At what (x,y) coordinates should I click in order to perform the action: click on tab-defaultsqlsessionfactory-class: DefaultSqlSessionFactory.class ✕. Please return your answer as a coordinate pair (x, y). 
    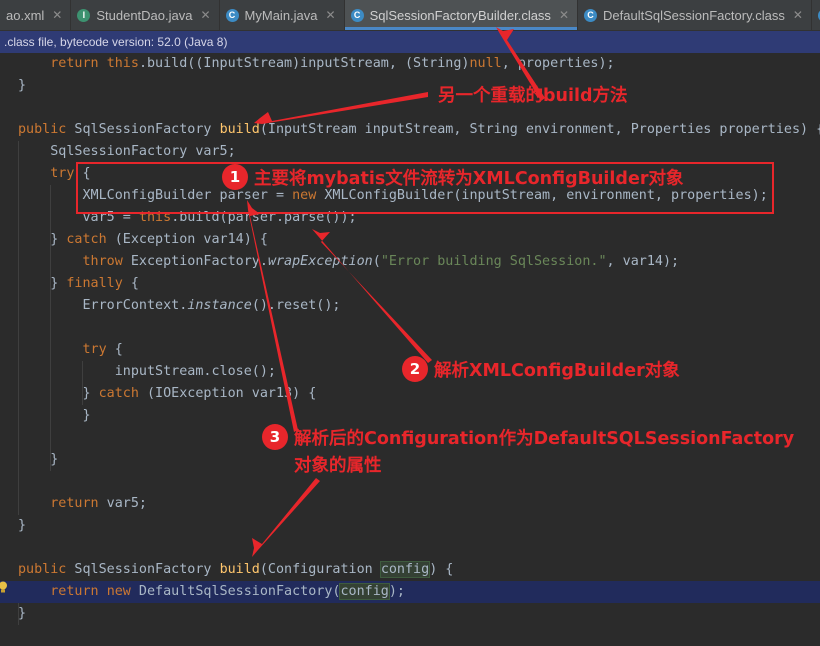
    Looking at the image, I should click on (695, 15).